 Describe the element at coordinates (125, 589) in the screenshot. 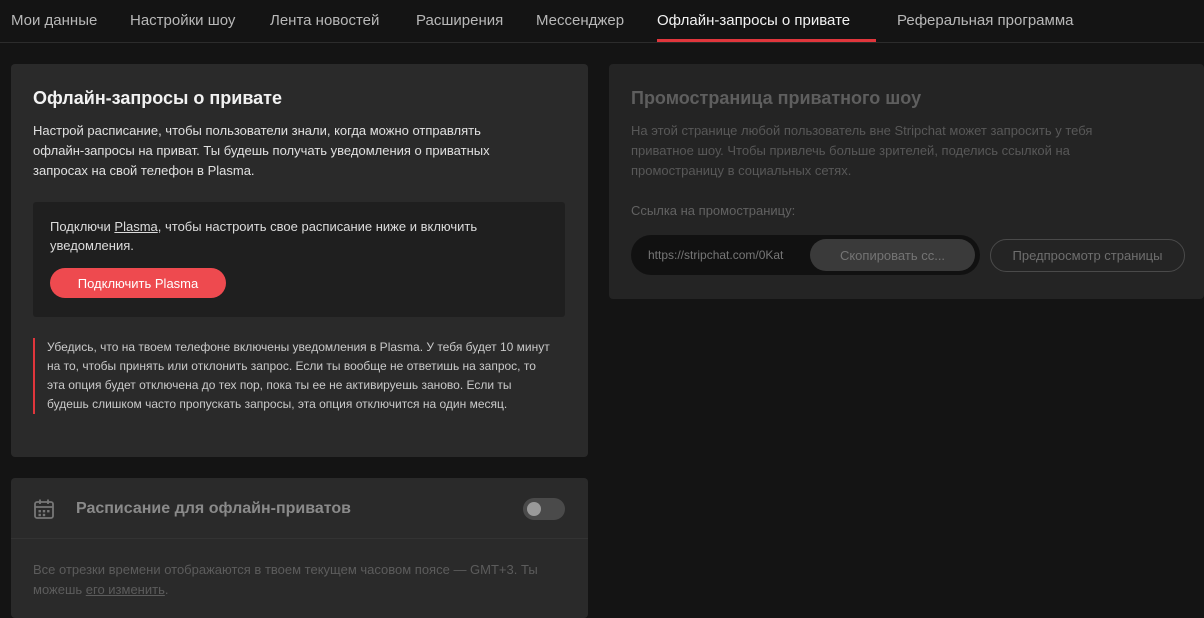

I see `change-timezone-link: его изменить` at that location.